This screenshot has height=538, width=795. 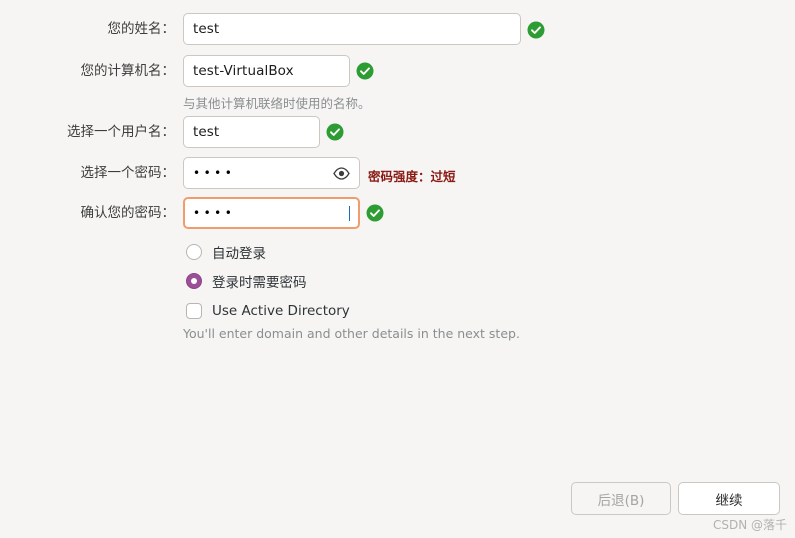 I want to click on back-button: 后退(B), so click(x=621, y=498).